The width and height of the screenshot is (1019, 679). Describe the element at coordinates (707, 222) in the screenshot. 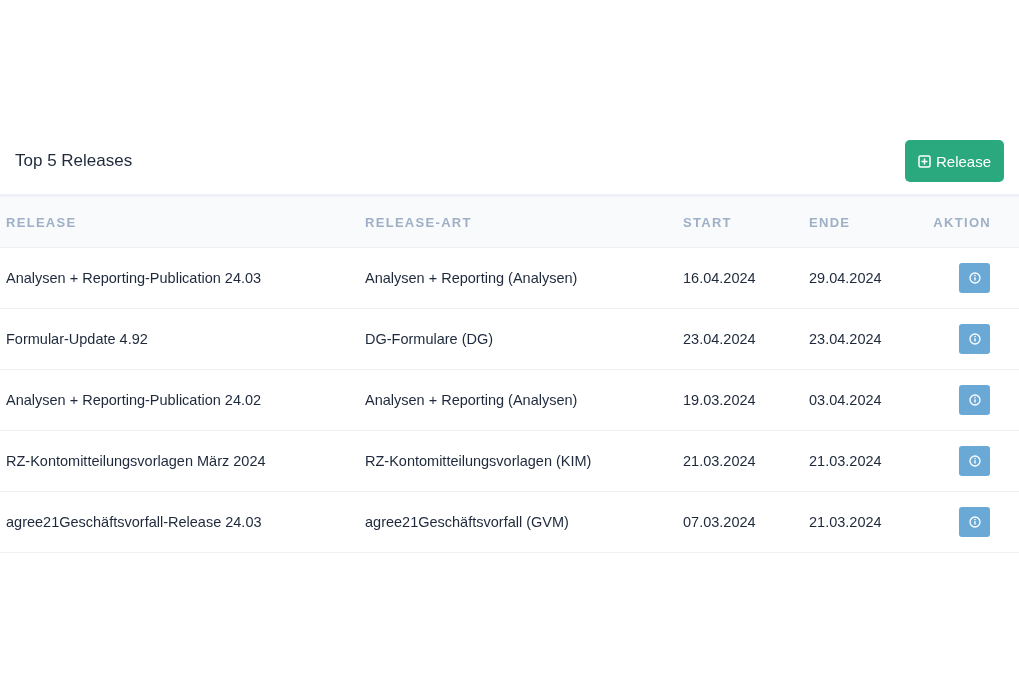

I see `column-header: START` at that location.